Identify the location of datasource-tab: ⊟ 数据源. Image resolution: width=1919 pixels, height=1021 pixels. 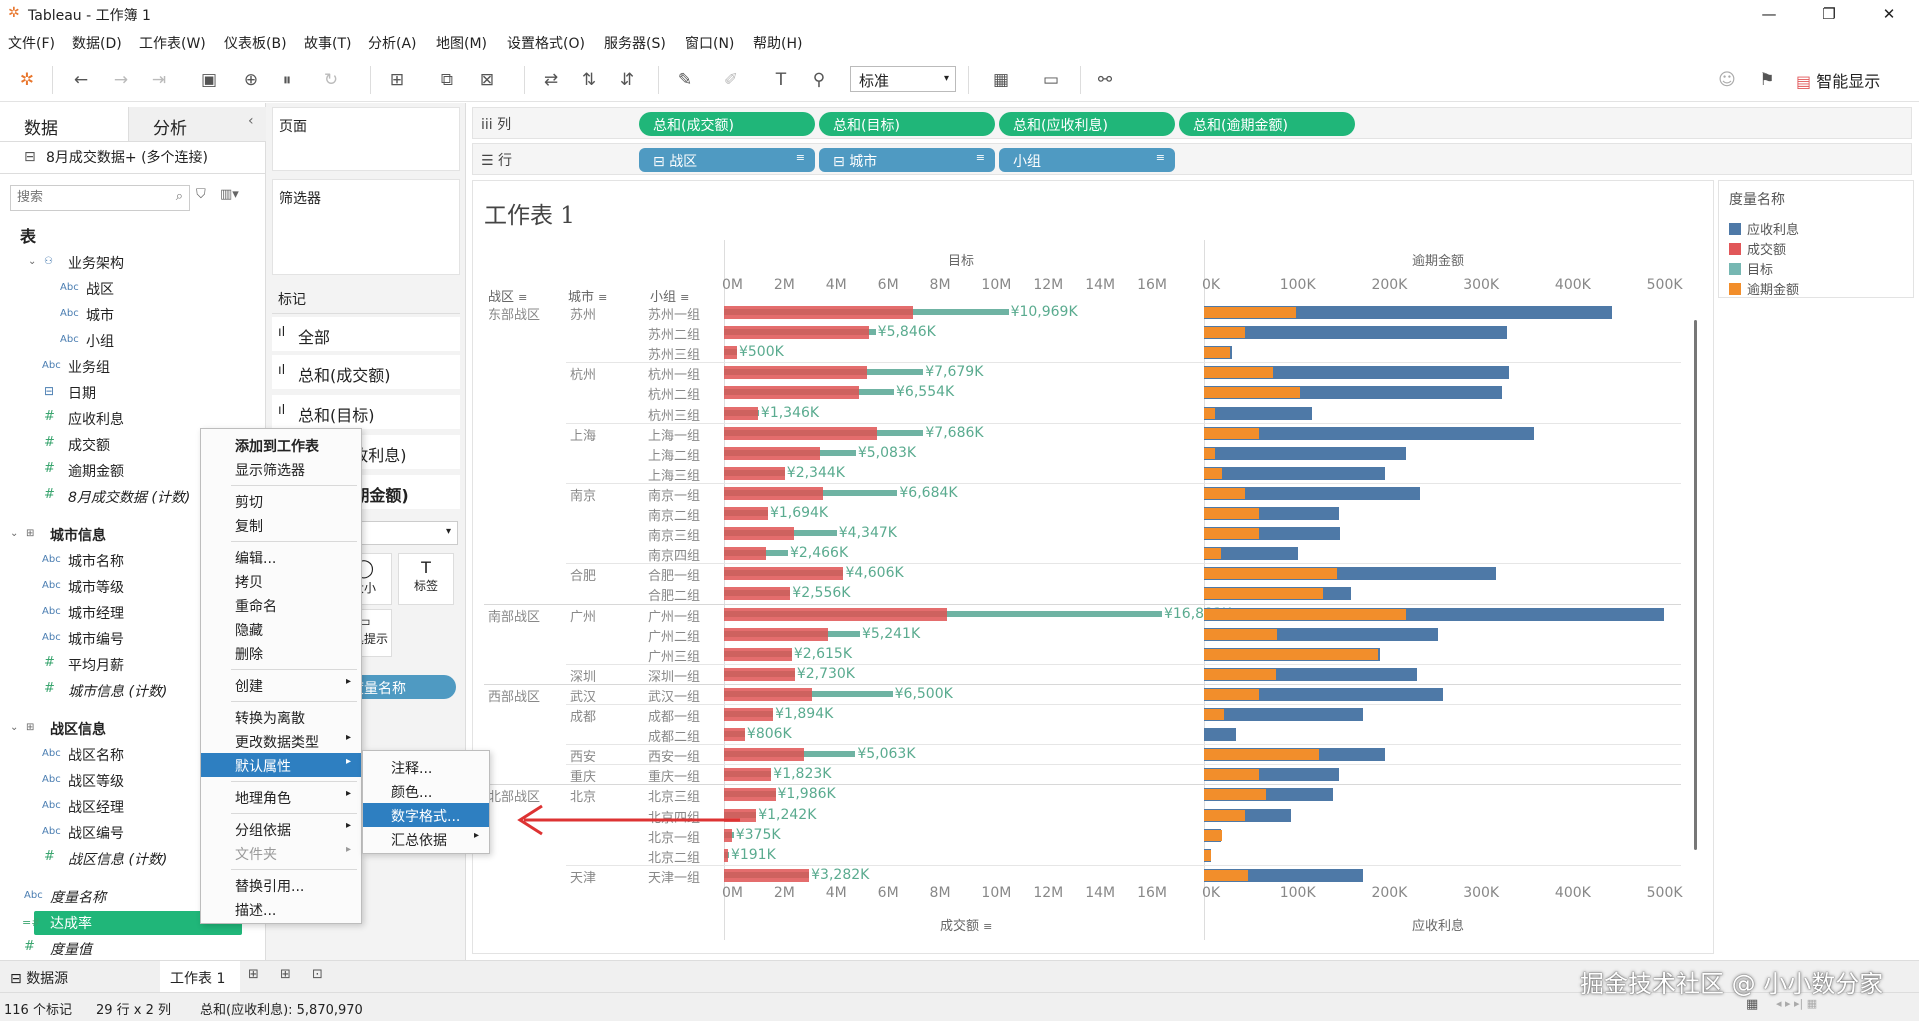
(39, 978).